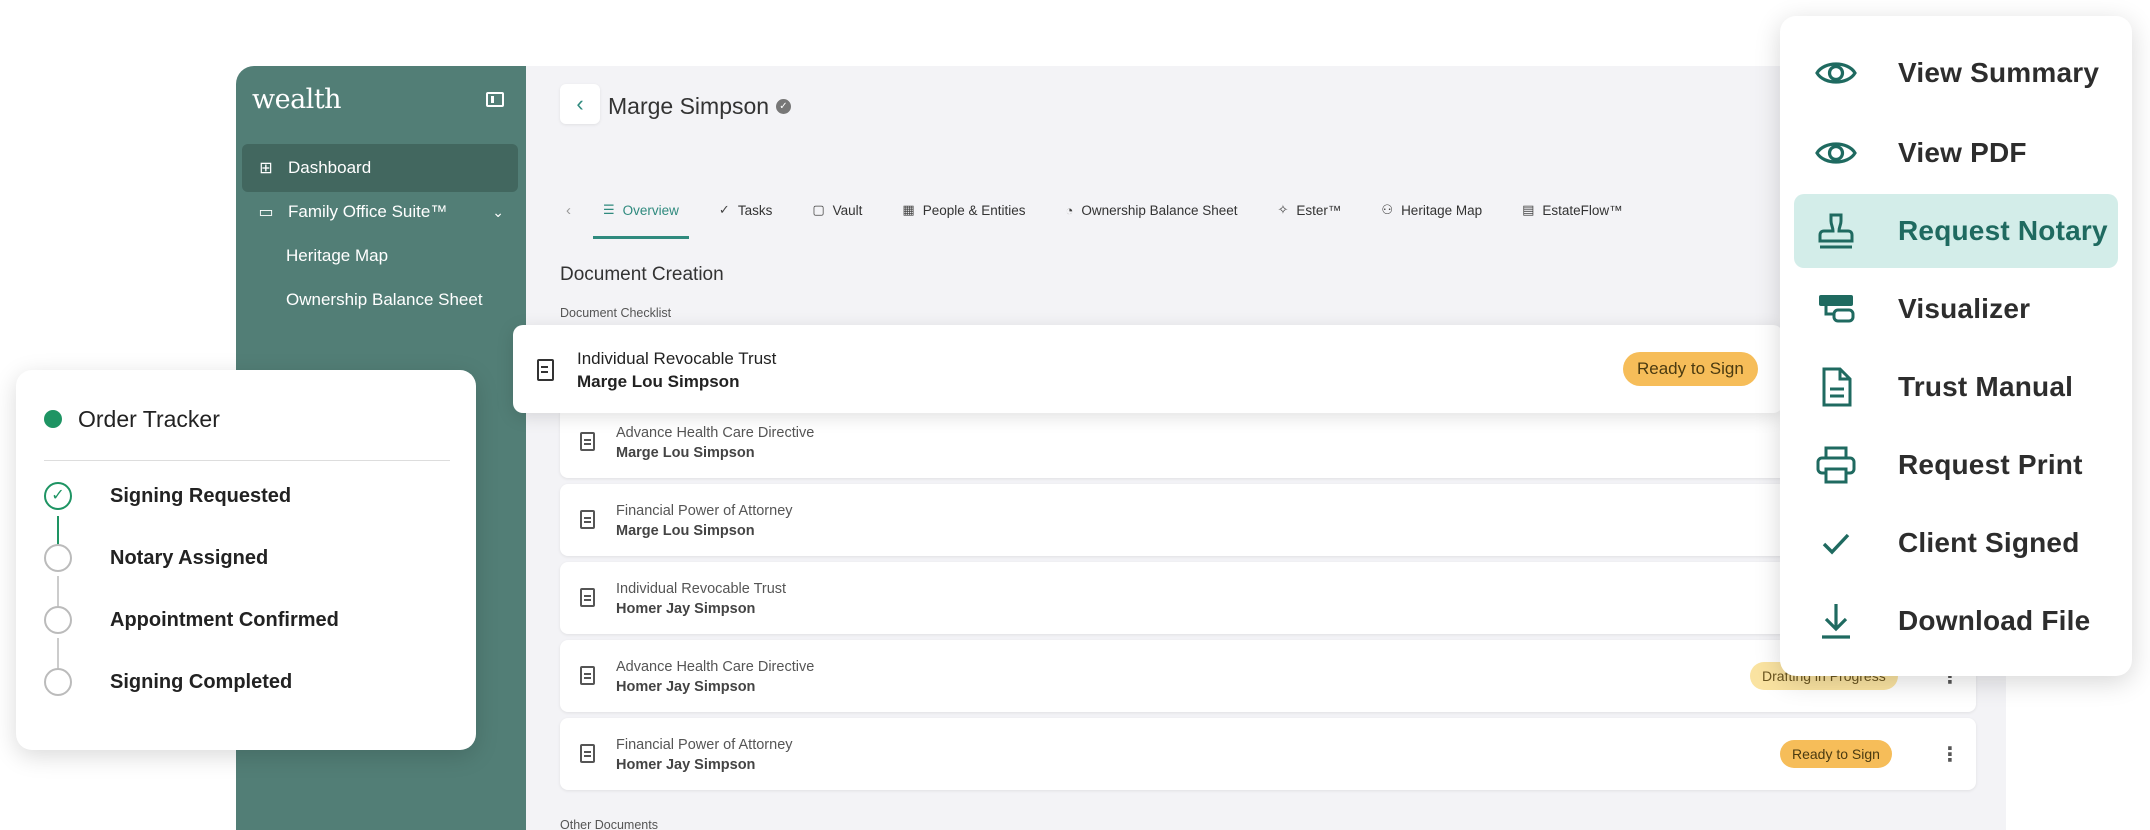  What do you see at coordinates (818, 209) in the screenshot?
I see `folder-icon: ▢` at bounding box center [818, 209].